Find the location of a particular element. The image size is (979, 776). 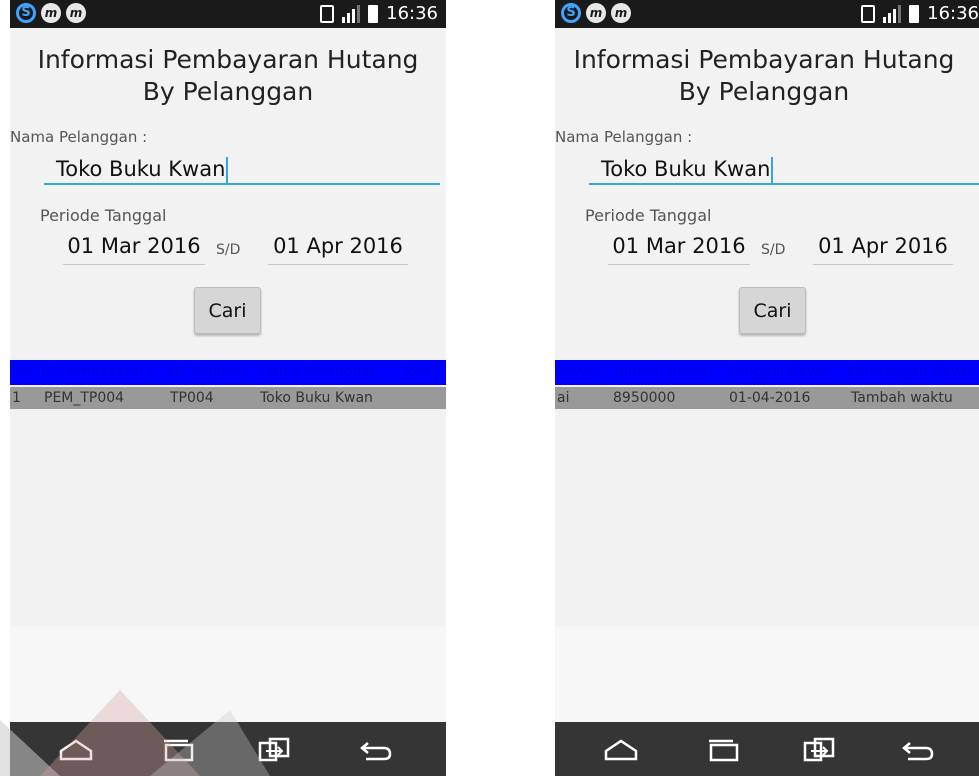

dual-window-icon is located at coordinates (819, 750).